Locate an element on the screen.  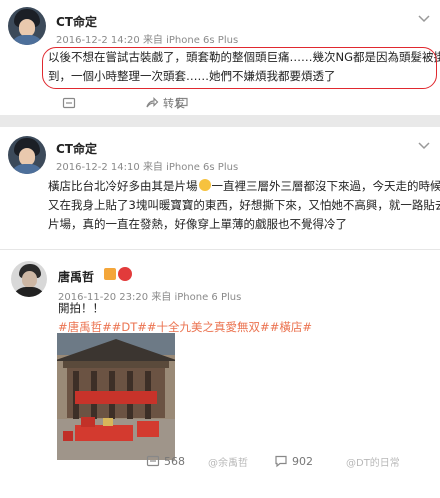
forward-button: 转发 is located at coordinates (165, 103).